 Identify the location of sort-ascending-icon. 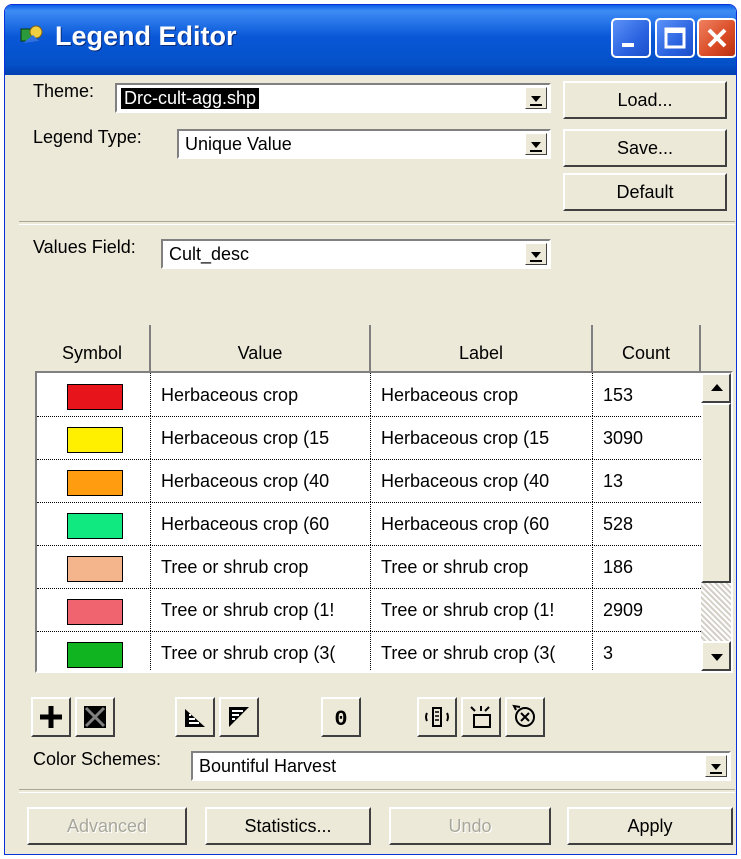
(195, 718).